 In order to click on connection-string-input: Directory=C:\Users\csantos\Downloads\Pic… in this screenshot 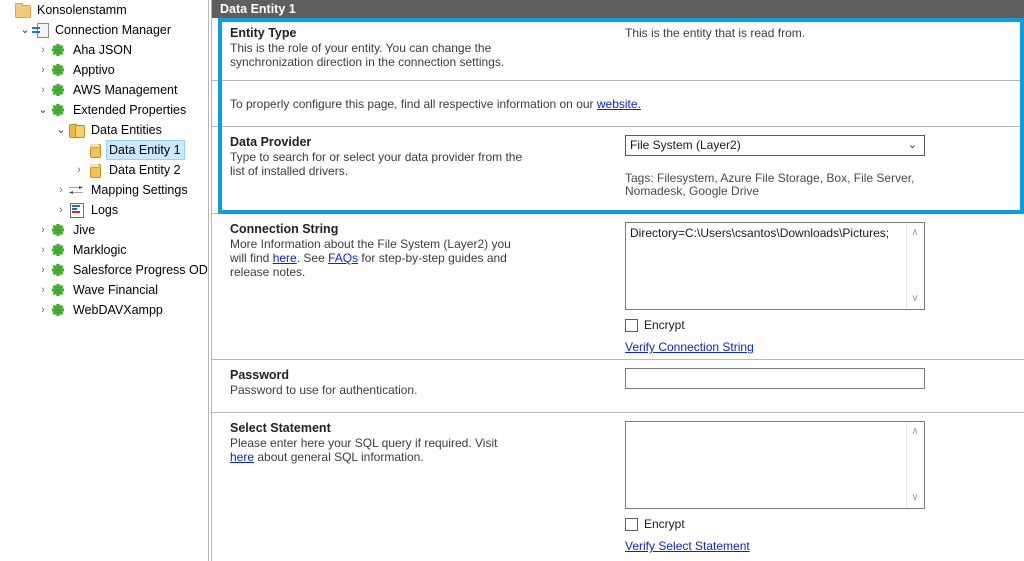, I will do `click(775, 266)`.